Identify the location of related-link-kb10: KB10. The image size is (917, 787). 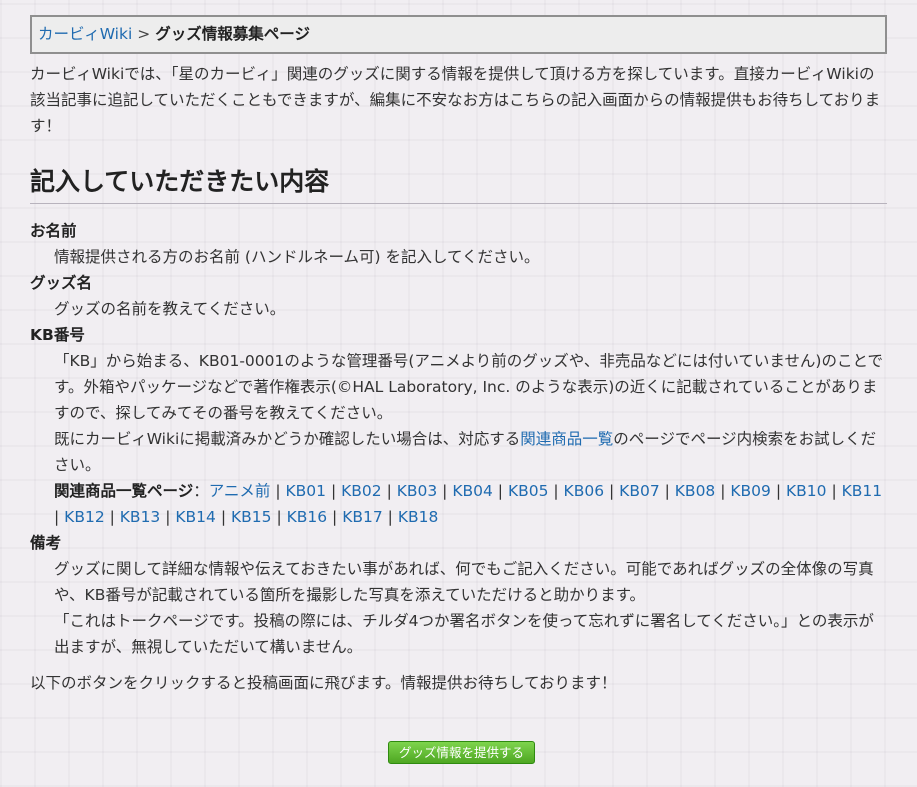
(806, 491).